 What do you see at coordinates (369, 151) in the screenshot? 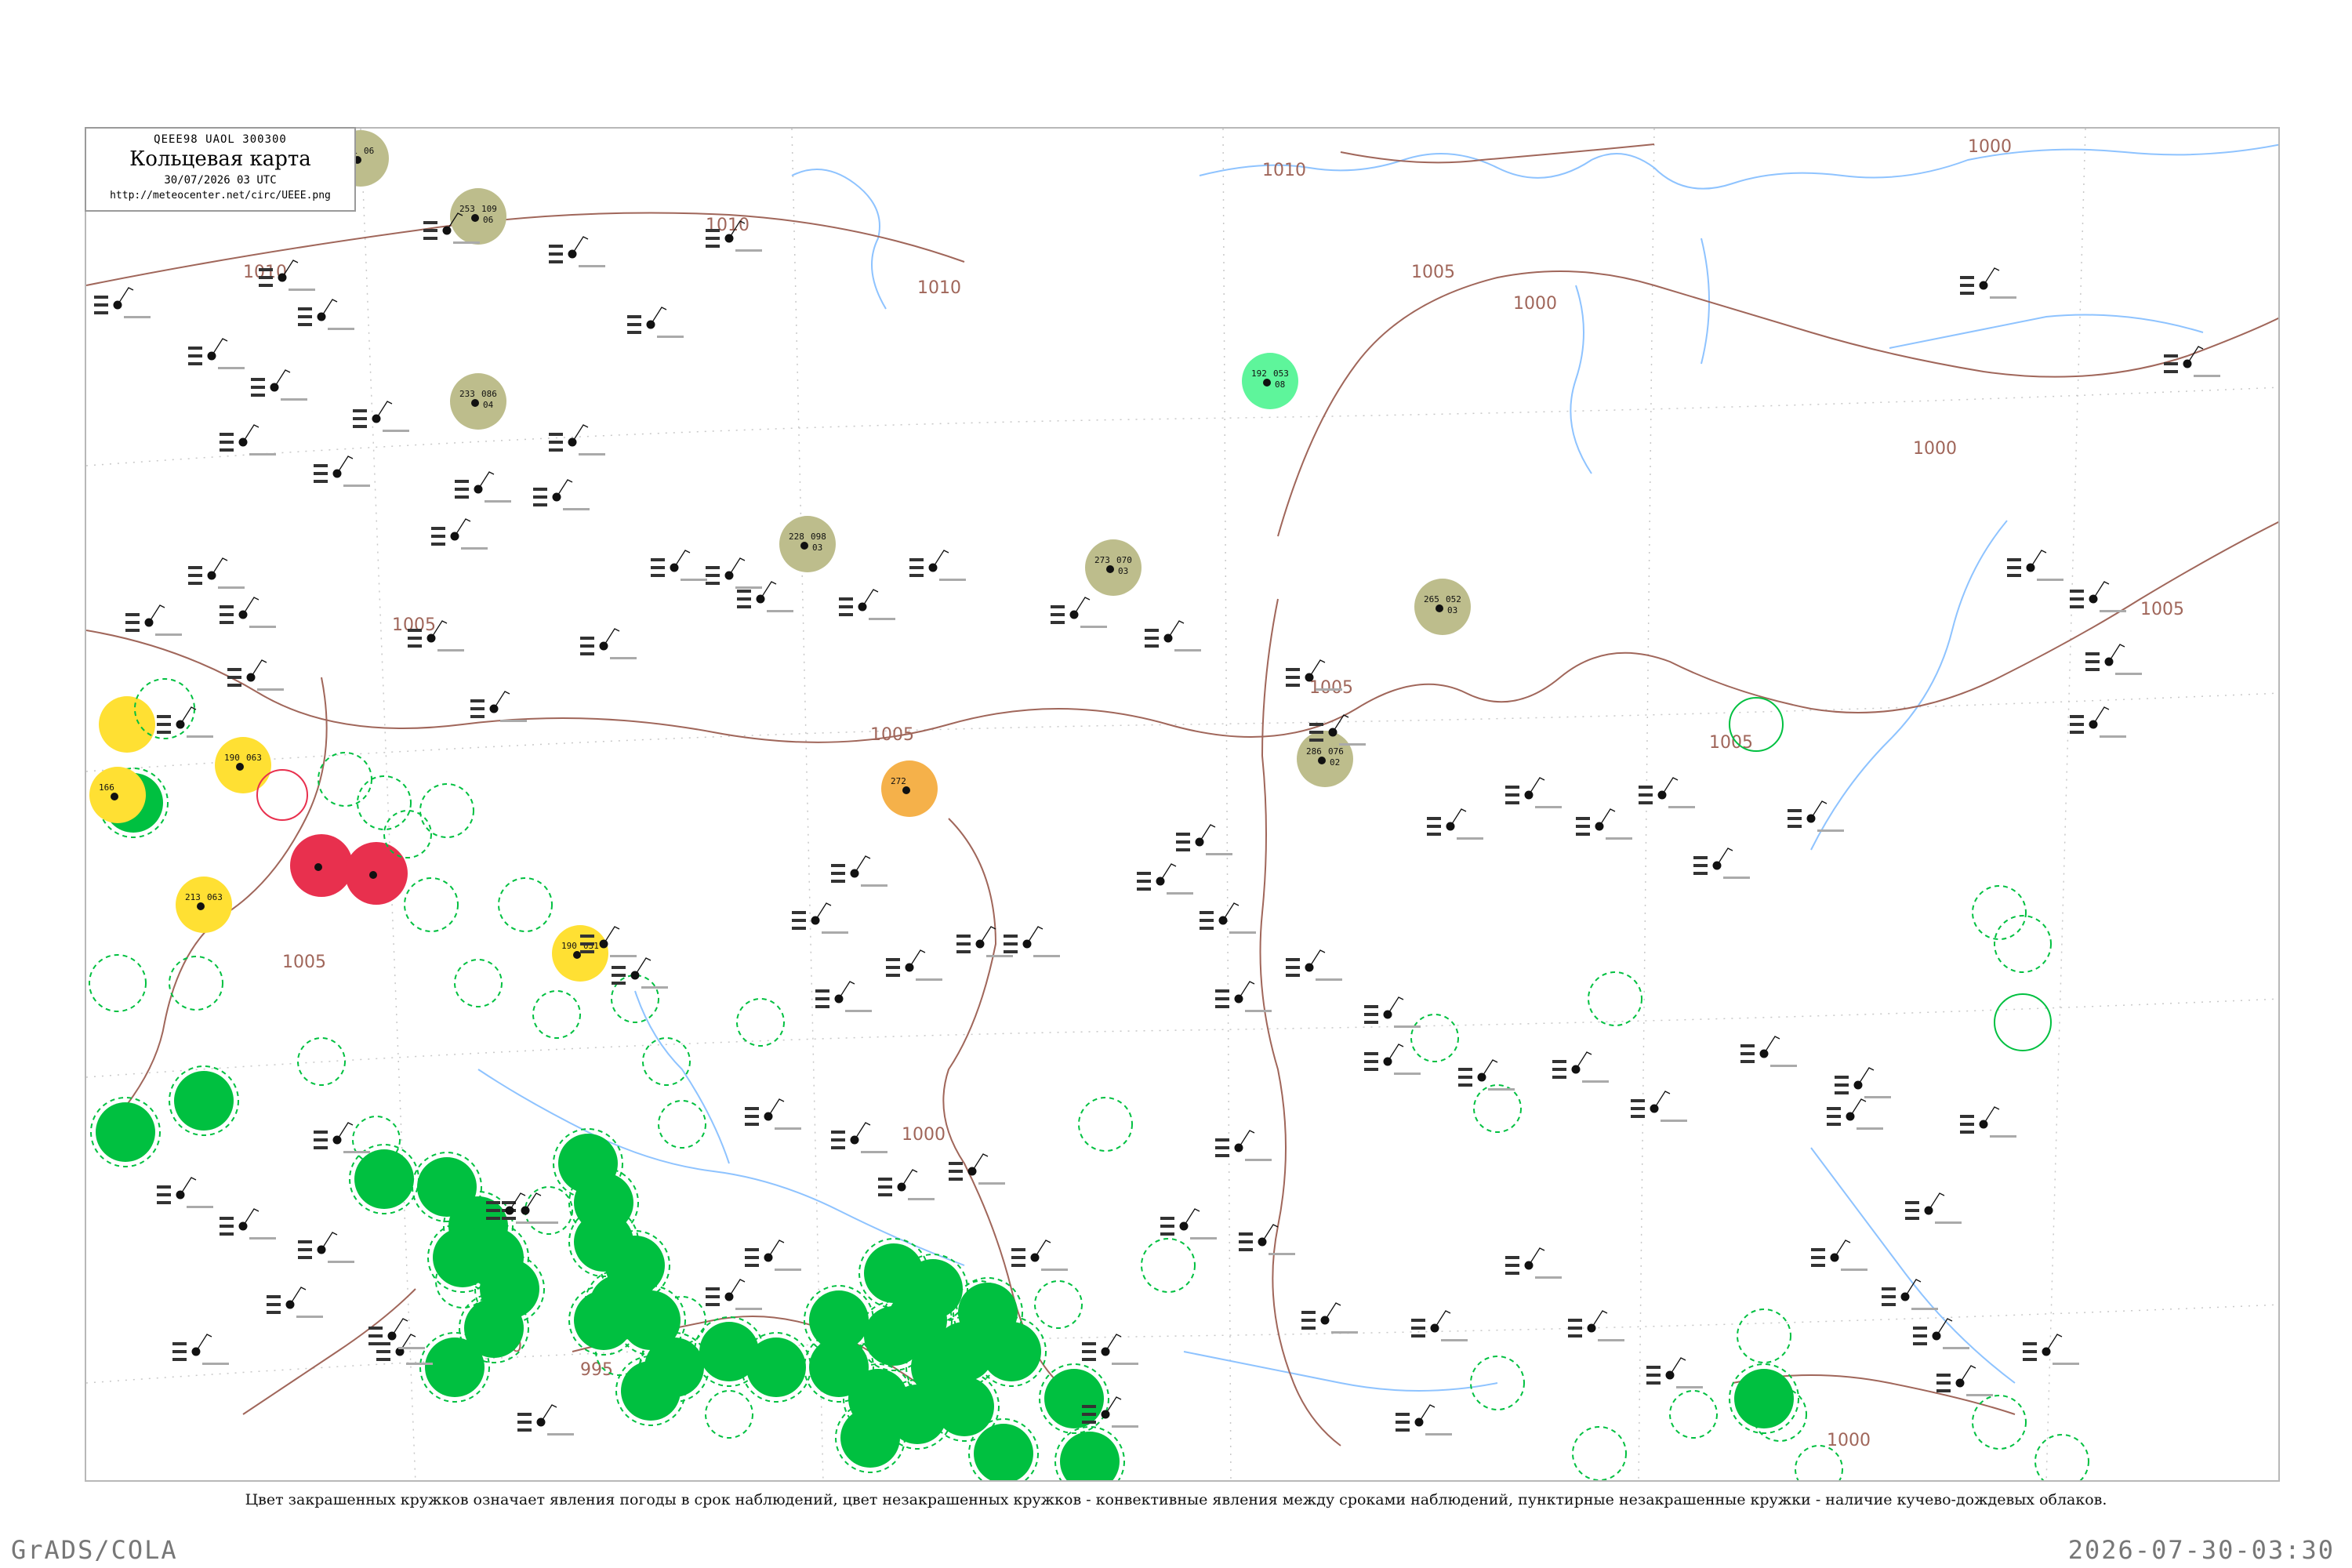
I see `station-tendency: 06` at bounding box center [369, 151].